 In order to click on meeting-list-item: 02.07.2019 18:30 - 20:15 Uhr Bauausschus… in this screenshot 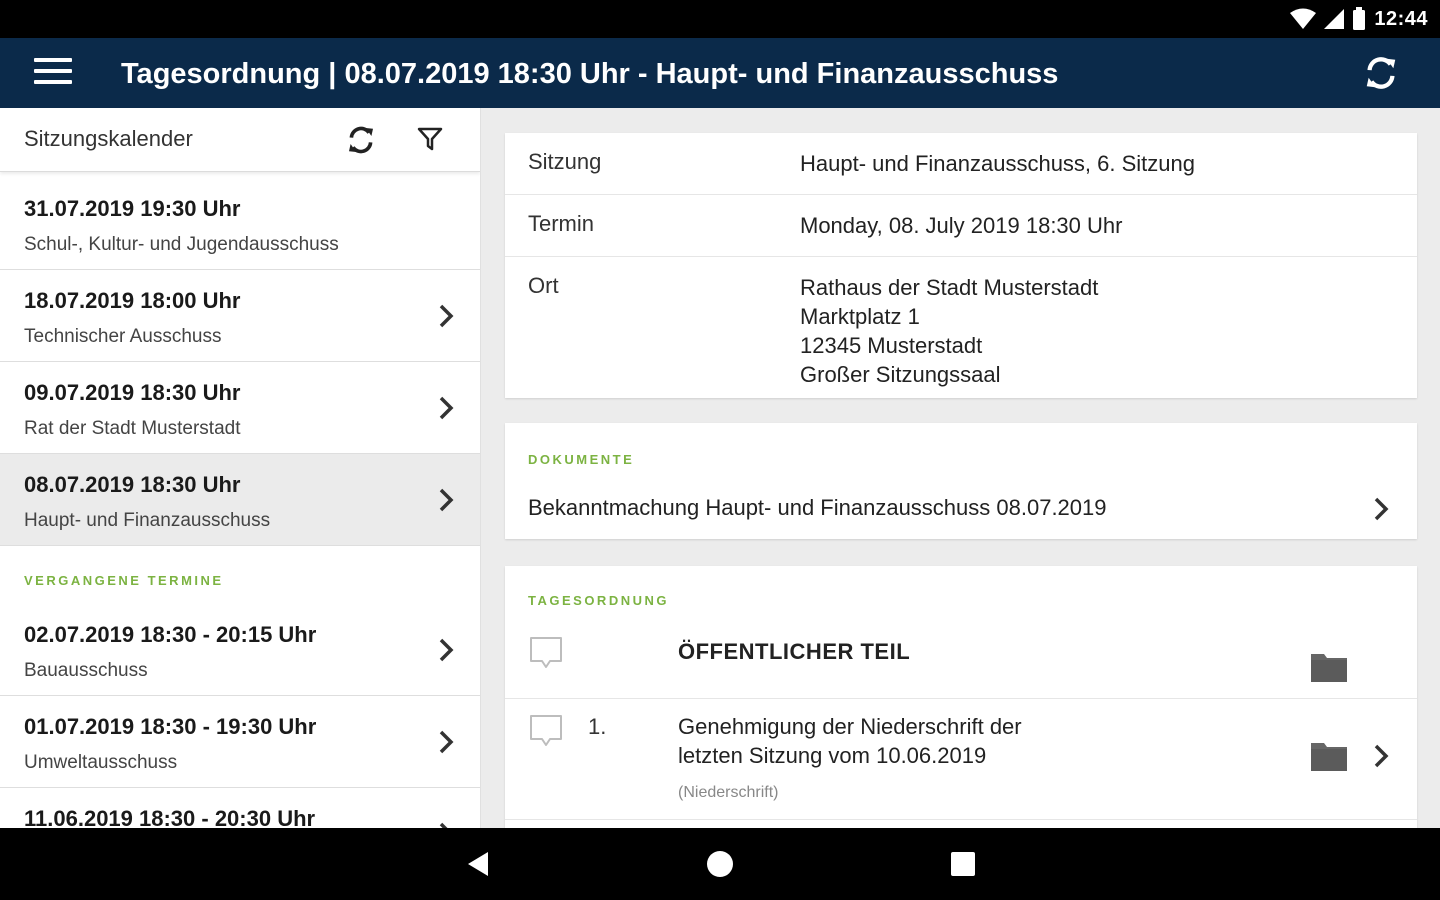, I will do `click(240, 650)`.